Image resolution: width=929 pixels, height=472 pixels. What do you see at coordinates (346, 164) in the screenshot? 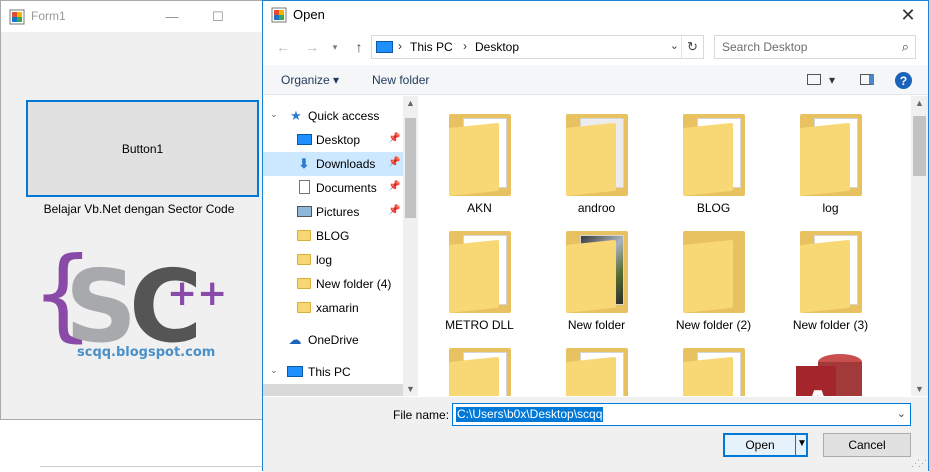
I see `nav-item-label: Downloads` at bounding box center [346, 164].